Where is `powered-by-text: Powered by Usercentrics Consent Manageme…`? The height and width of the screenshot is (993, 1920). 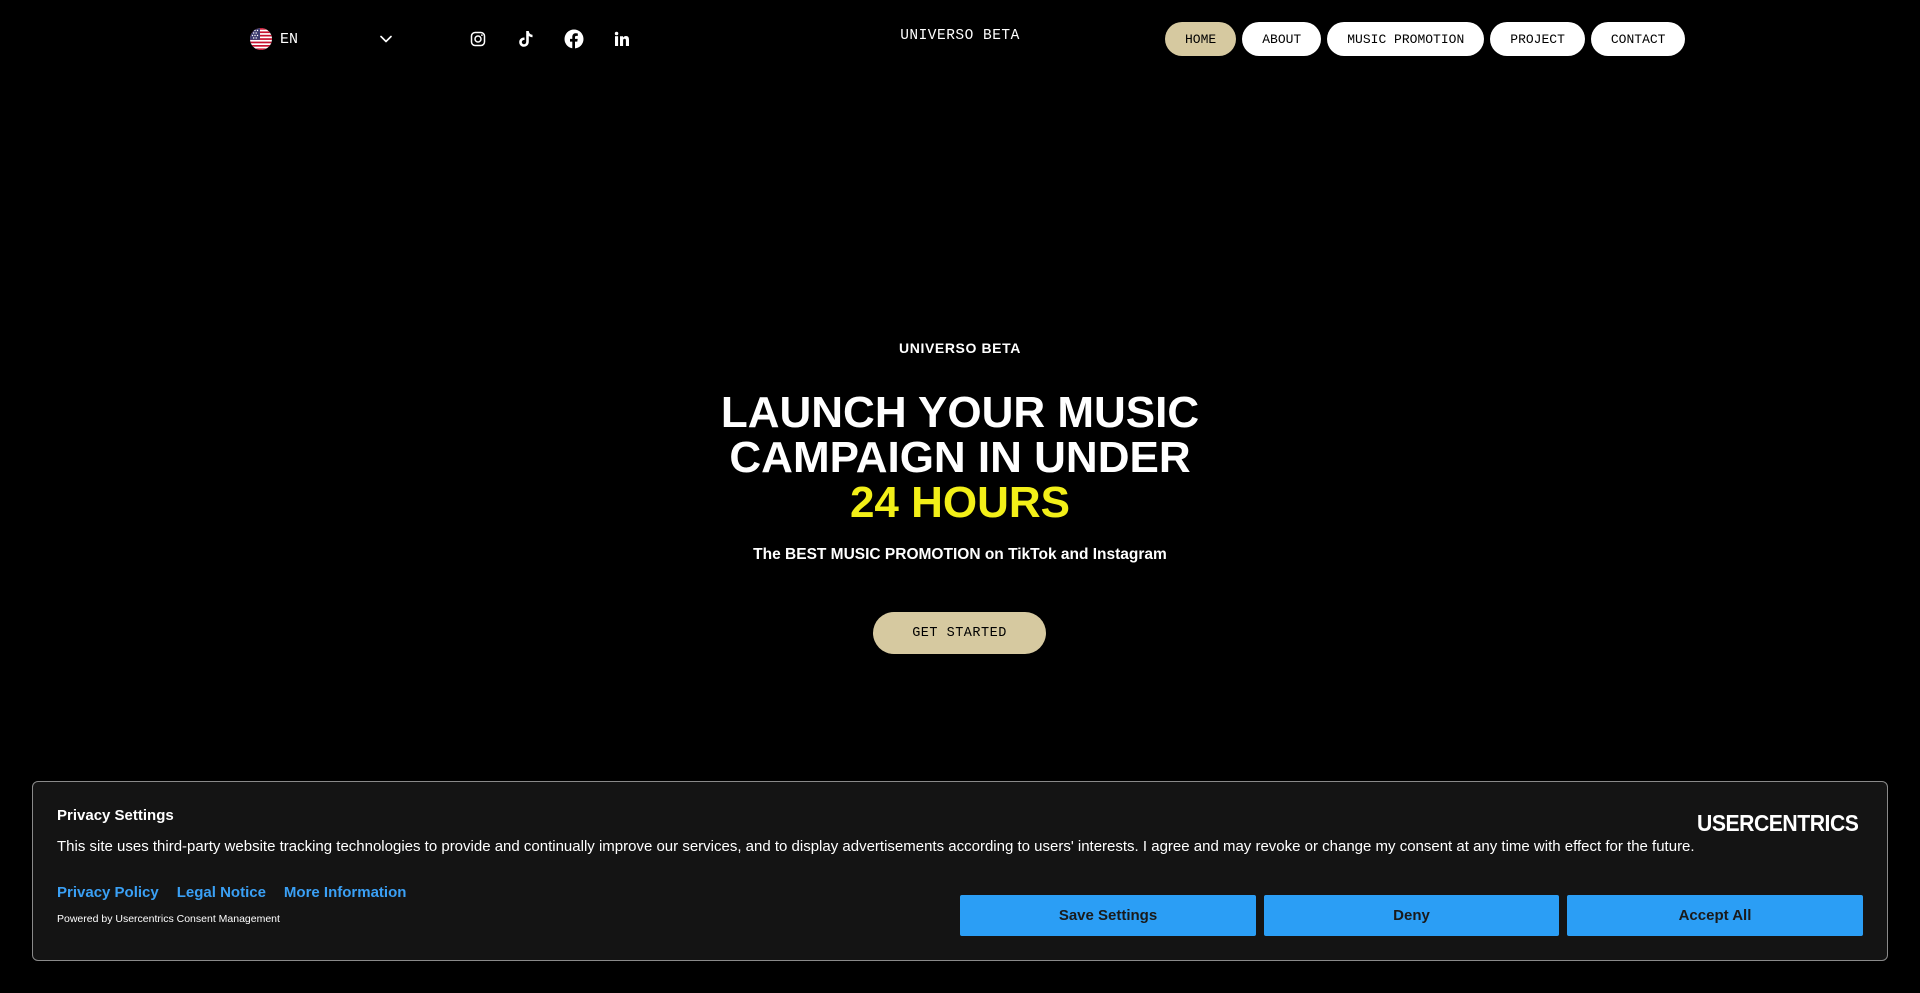
powered-by-text: Powered by Usercentrics Consent Manageme… is located at coordinates (168, 919).